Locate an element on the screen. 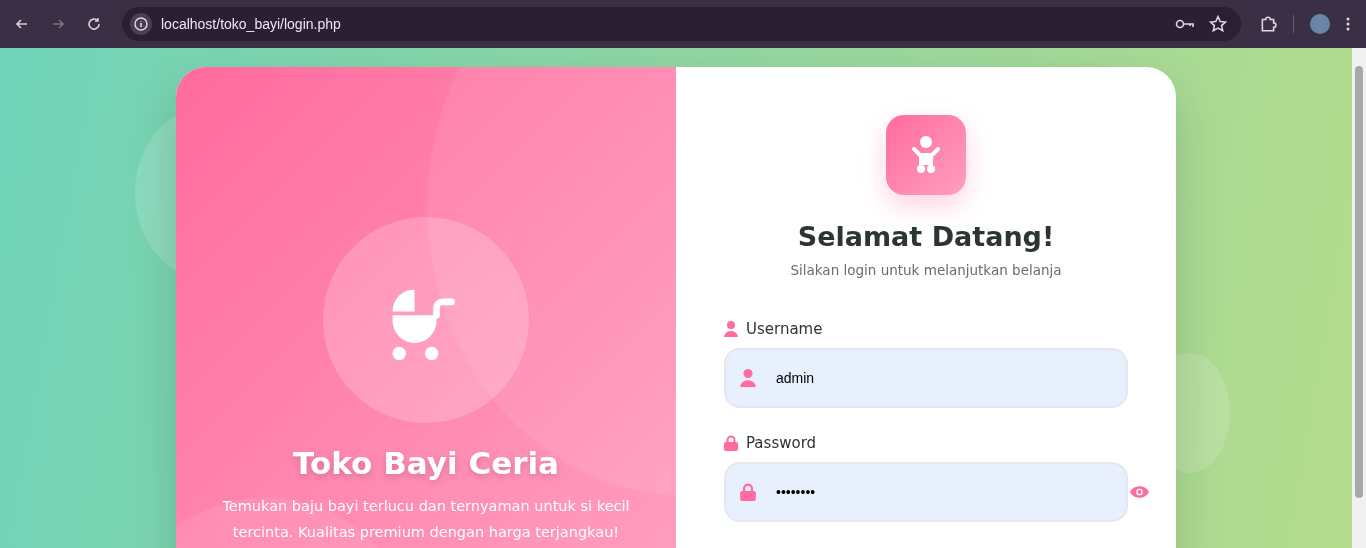 This screenshot has width=1366, height=548. field-label: Username is located at coordinates (784, 329).